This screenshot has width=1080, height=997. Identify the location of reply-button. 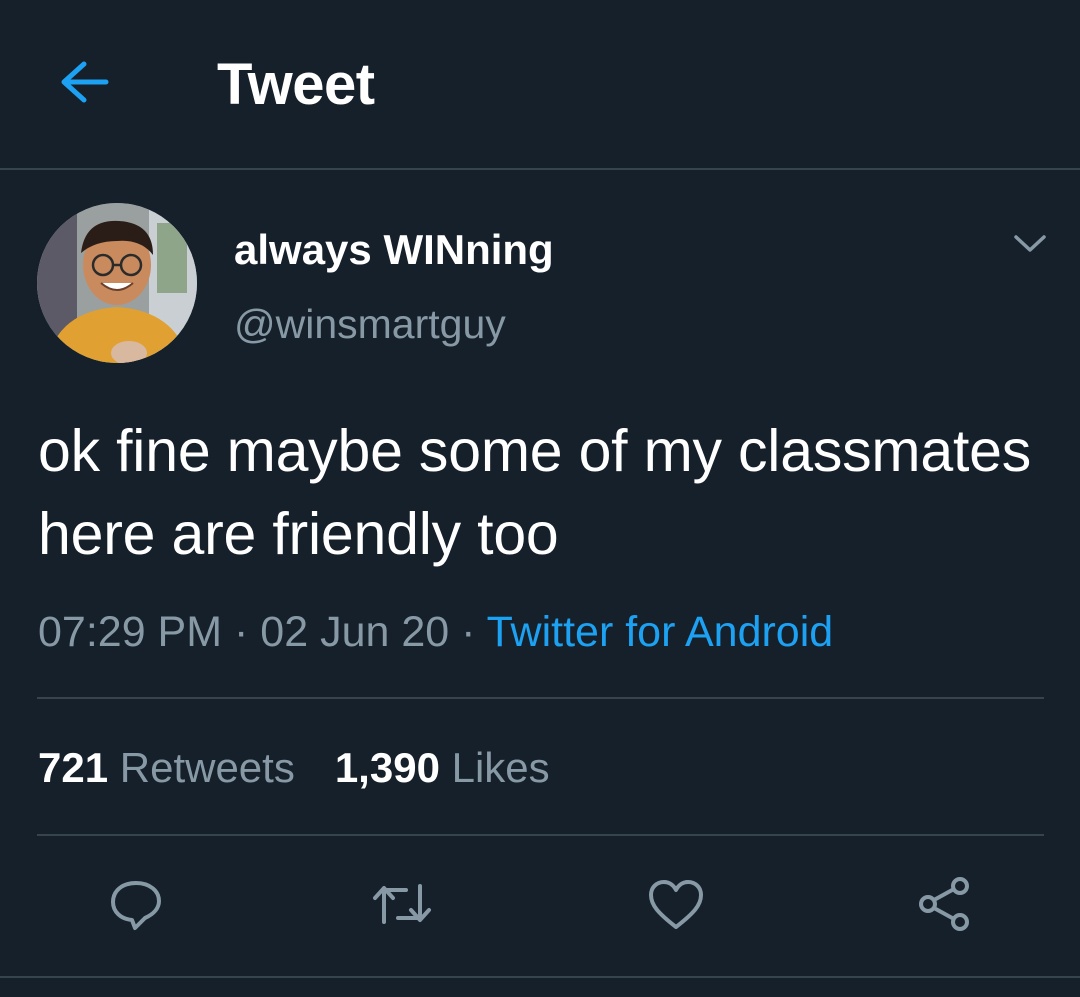
(136, 906).